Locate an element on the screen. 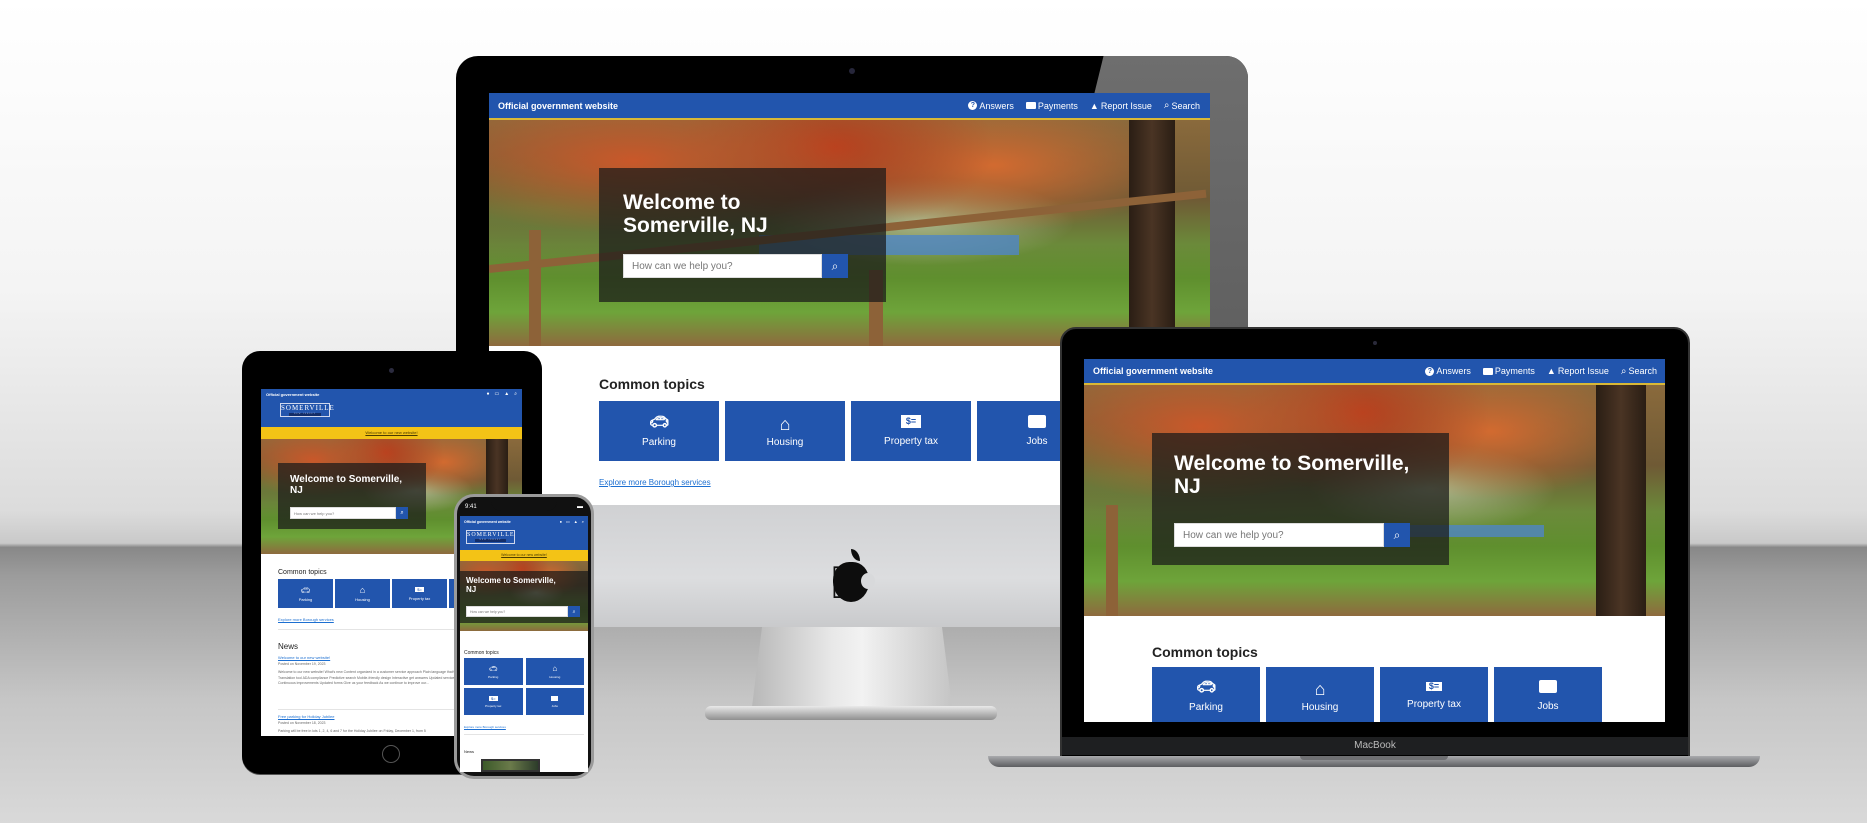 The image size is (1867, 823). news-thumbnail is located at coordinates (510, 765).